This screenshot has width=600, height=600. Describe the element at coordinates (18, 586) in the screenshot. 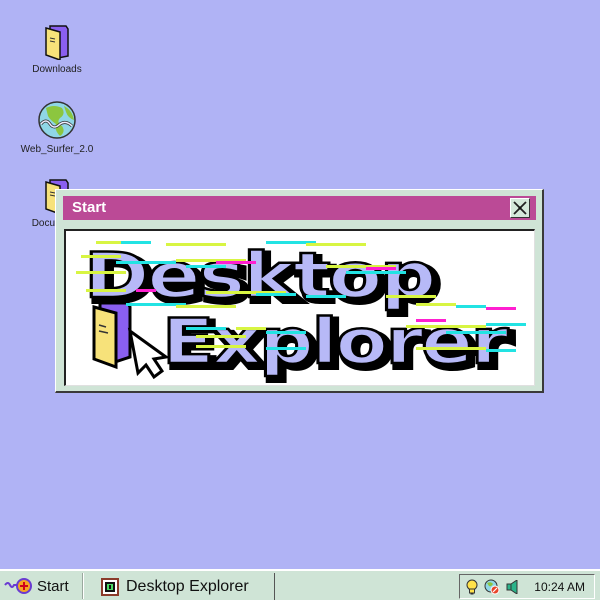

I see `start-logo-icon` at that location.